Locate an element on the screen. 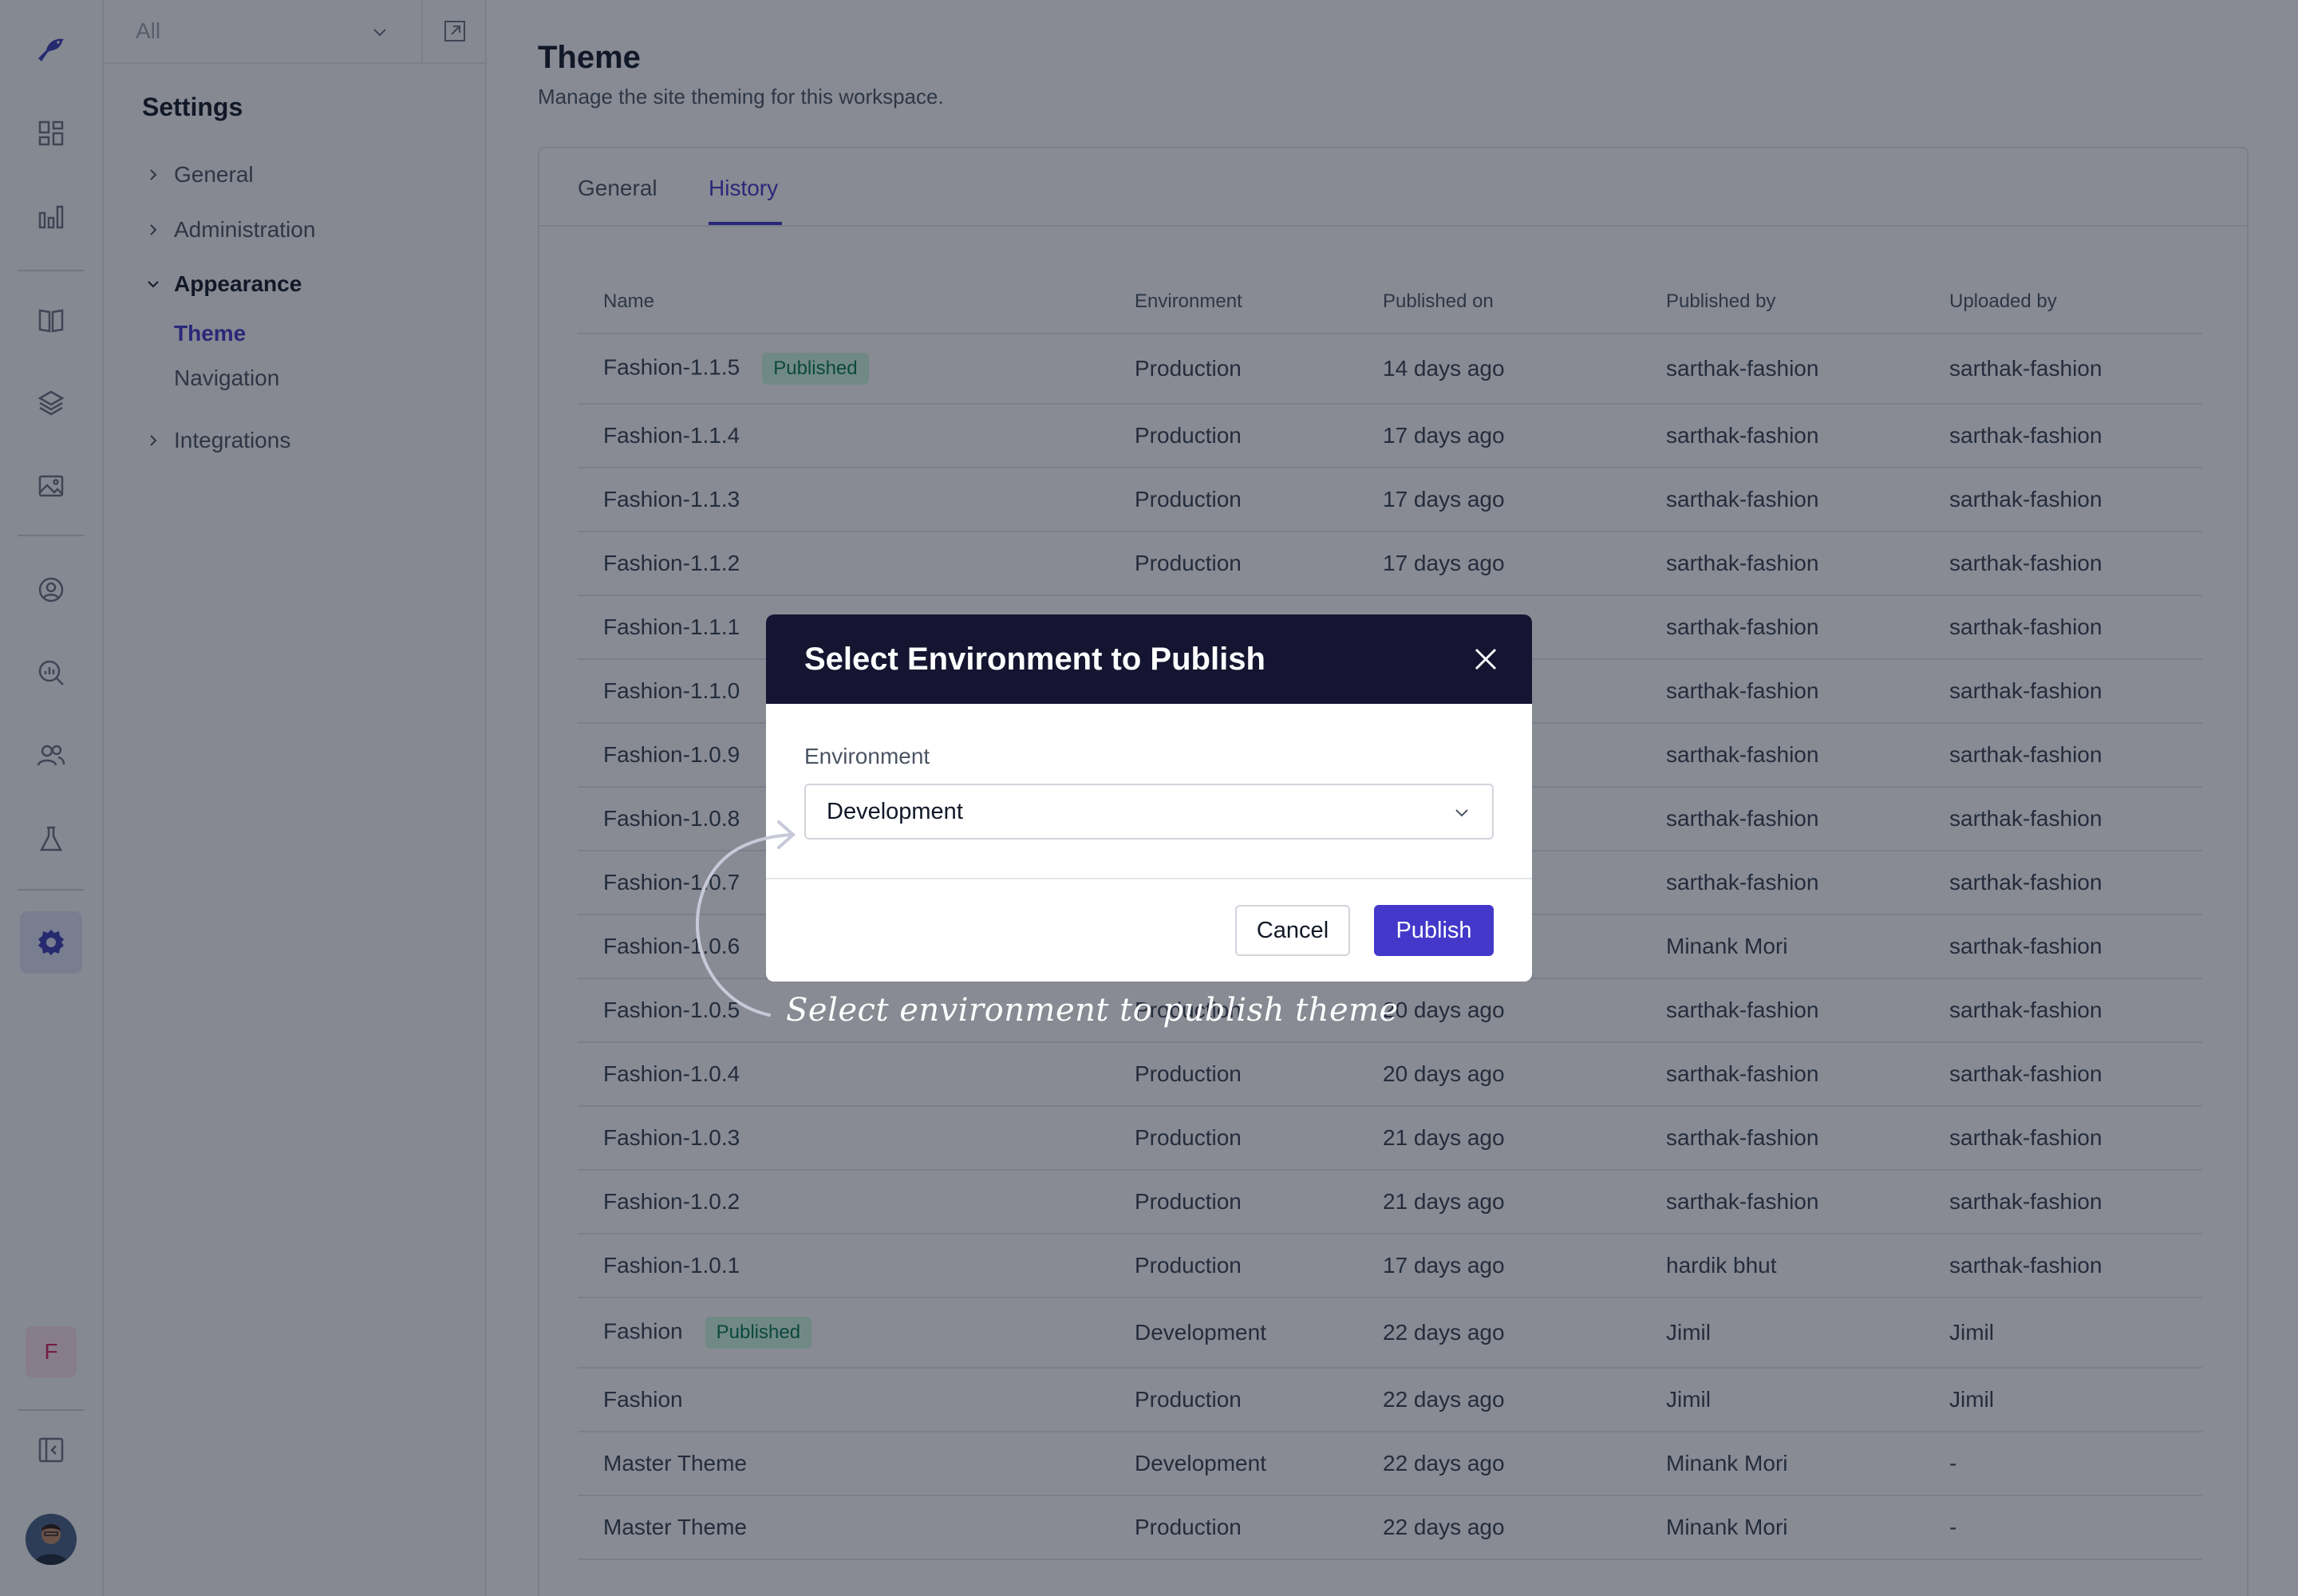 The height and width of the screenshot is (1596, 2298). close-icon is located at coordinates (1486, 659).